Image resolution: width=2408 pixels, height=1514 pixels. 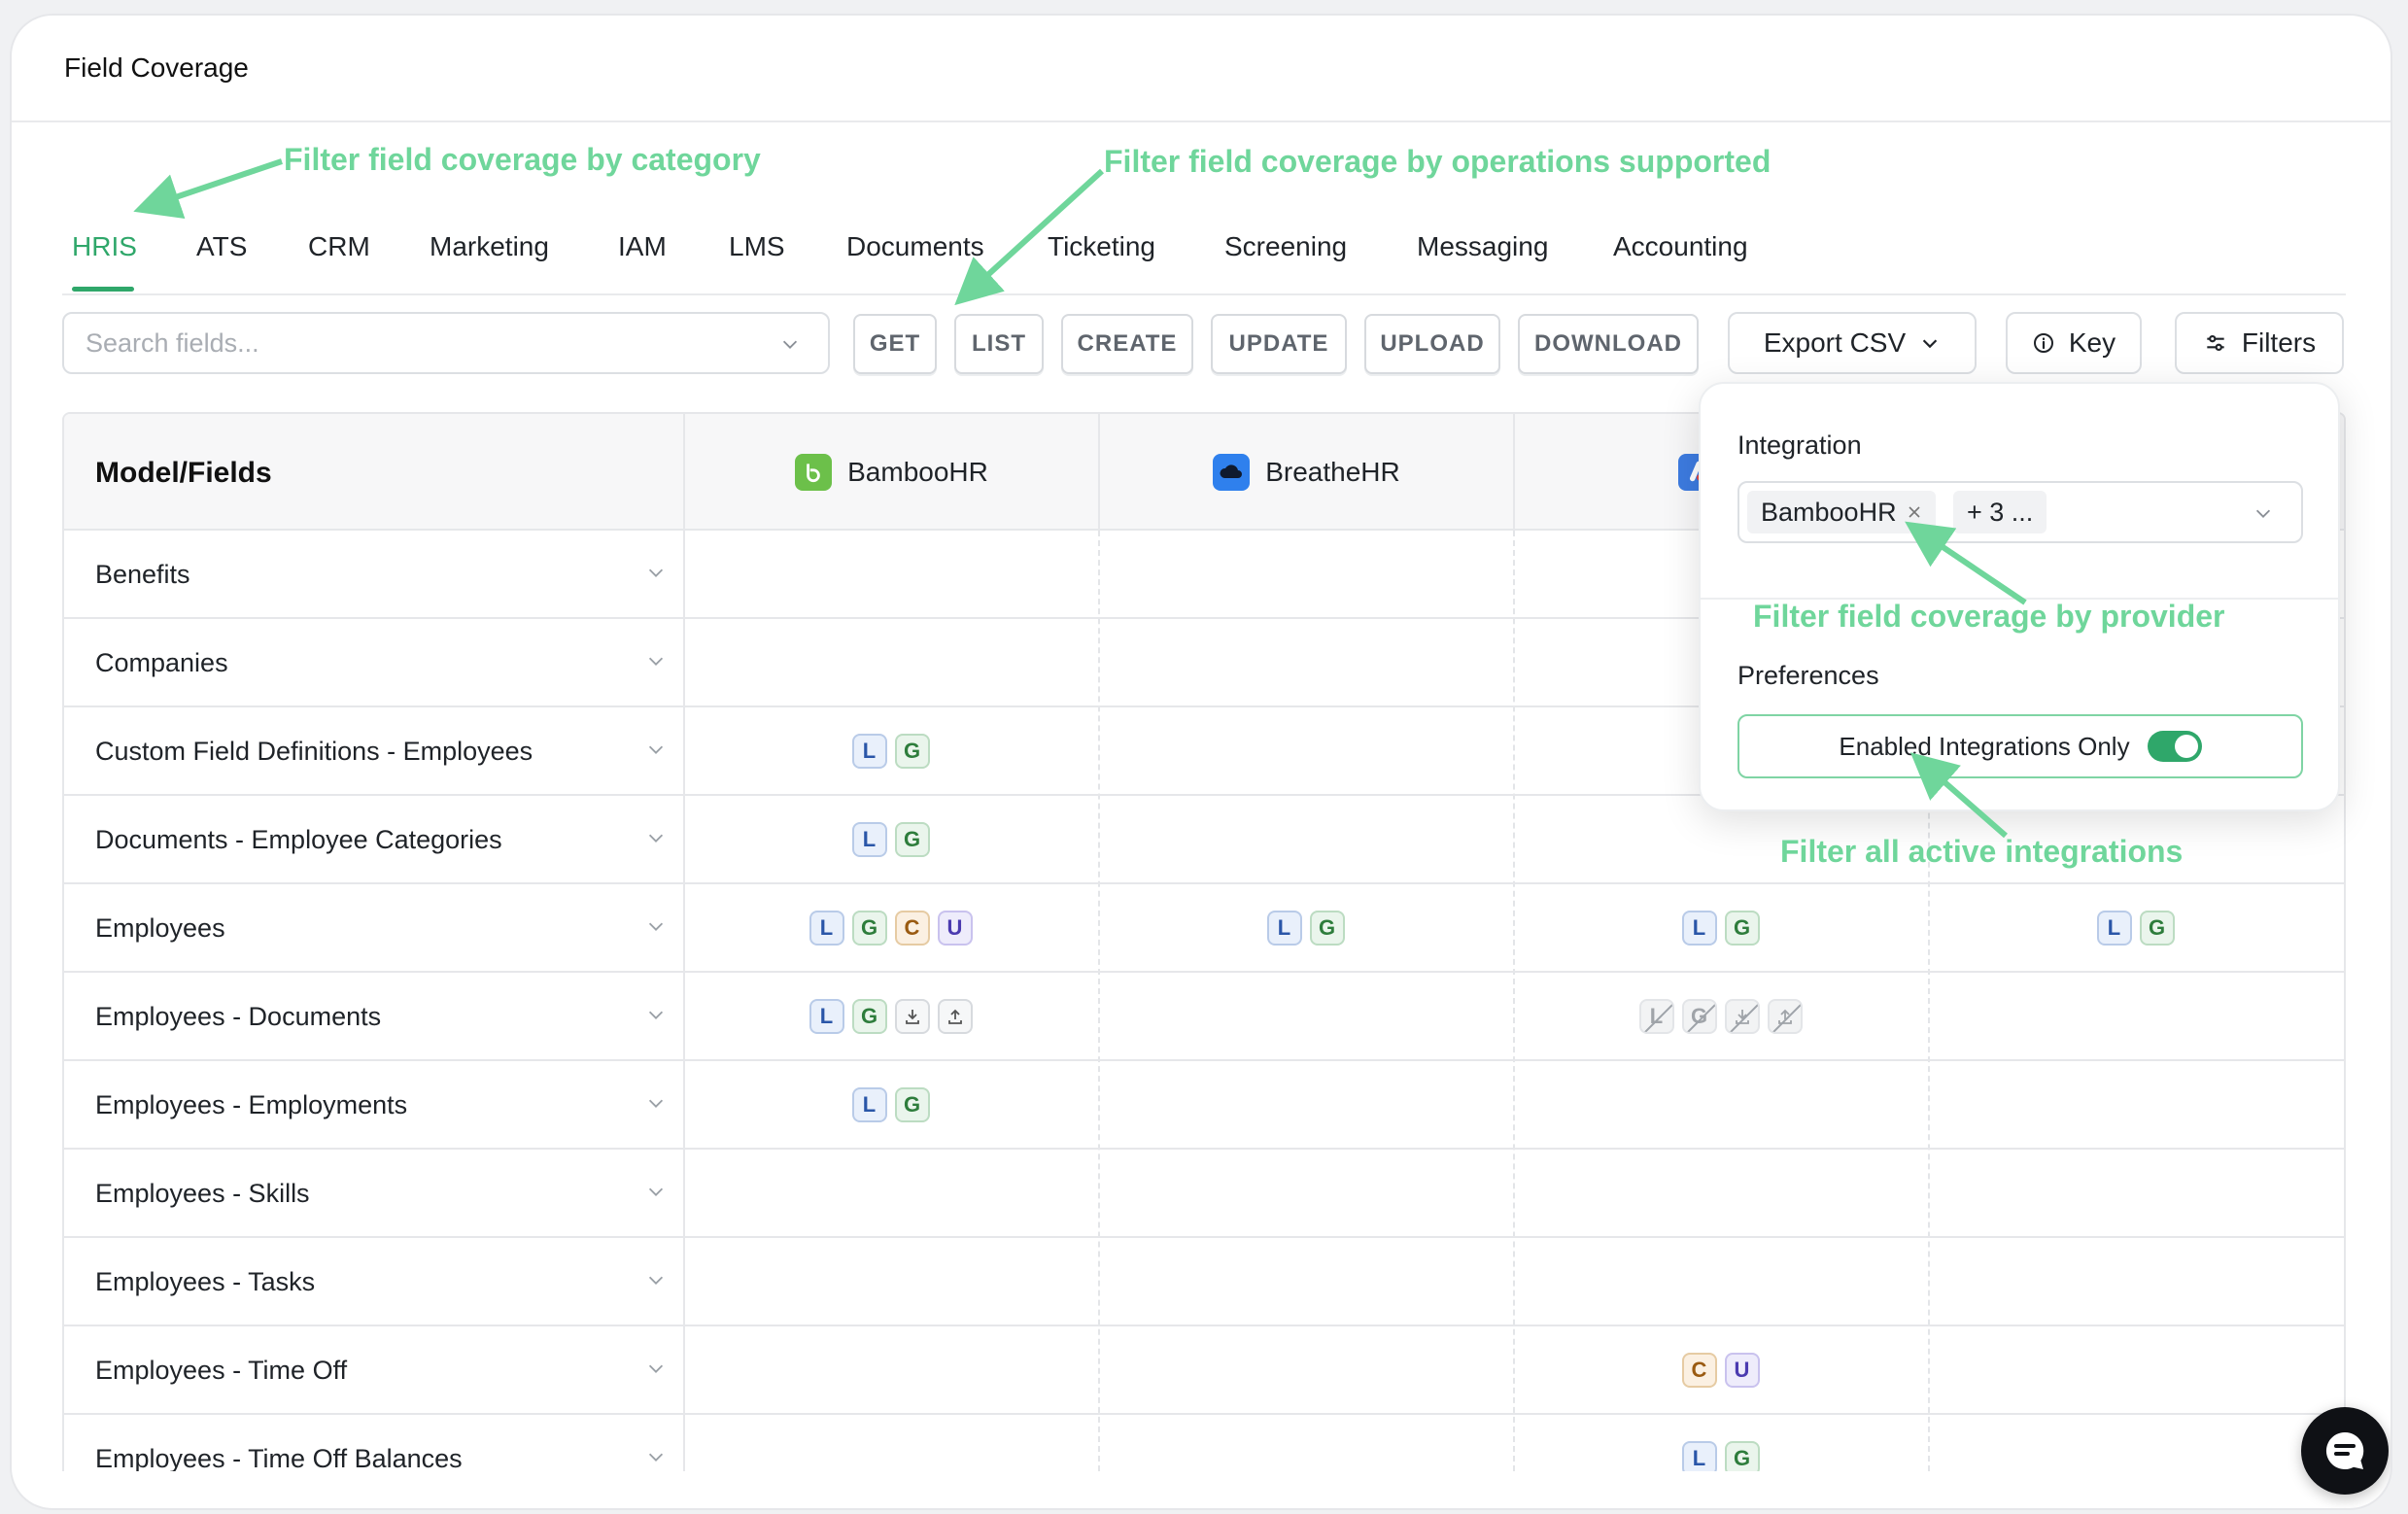 What do you see at coordinates (490, 246) in the screenshot?
I see `tab-marketing: Marketing` at bounding box center [490, 246].